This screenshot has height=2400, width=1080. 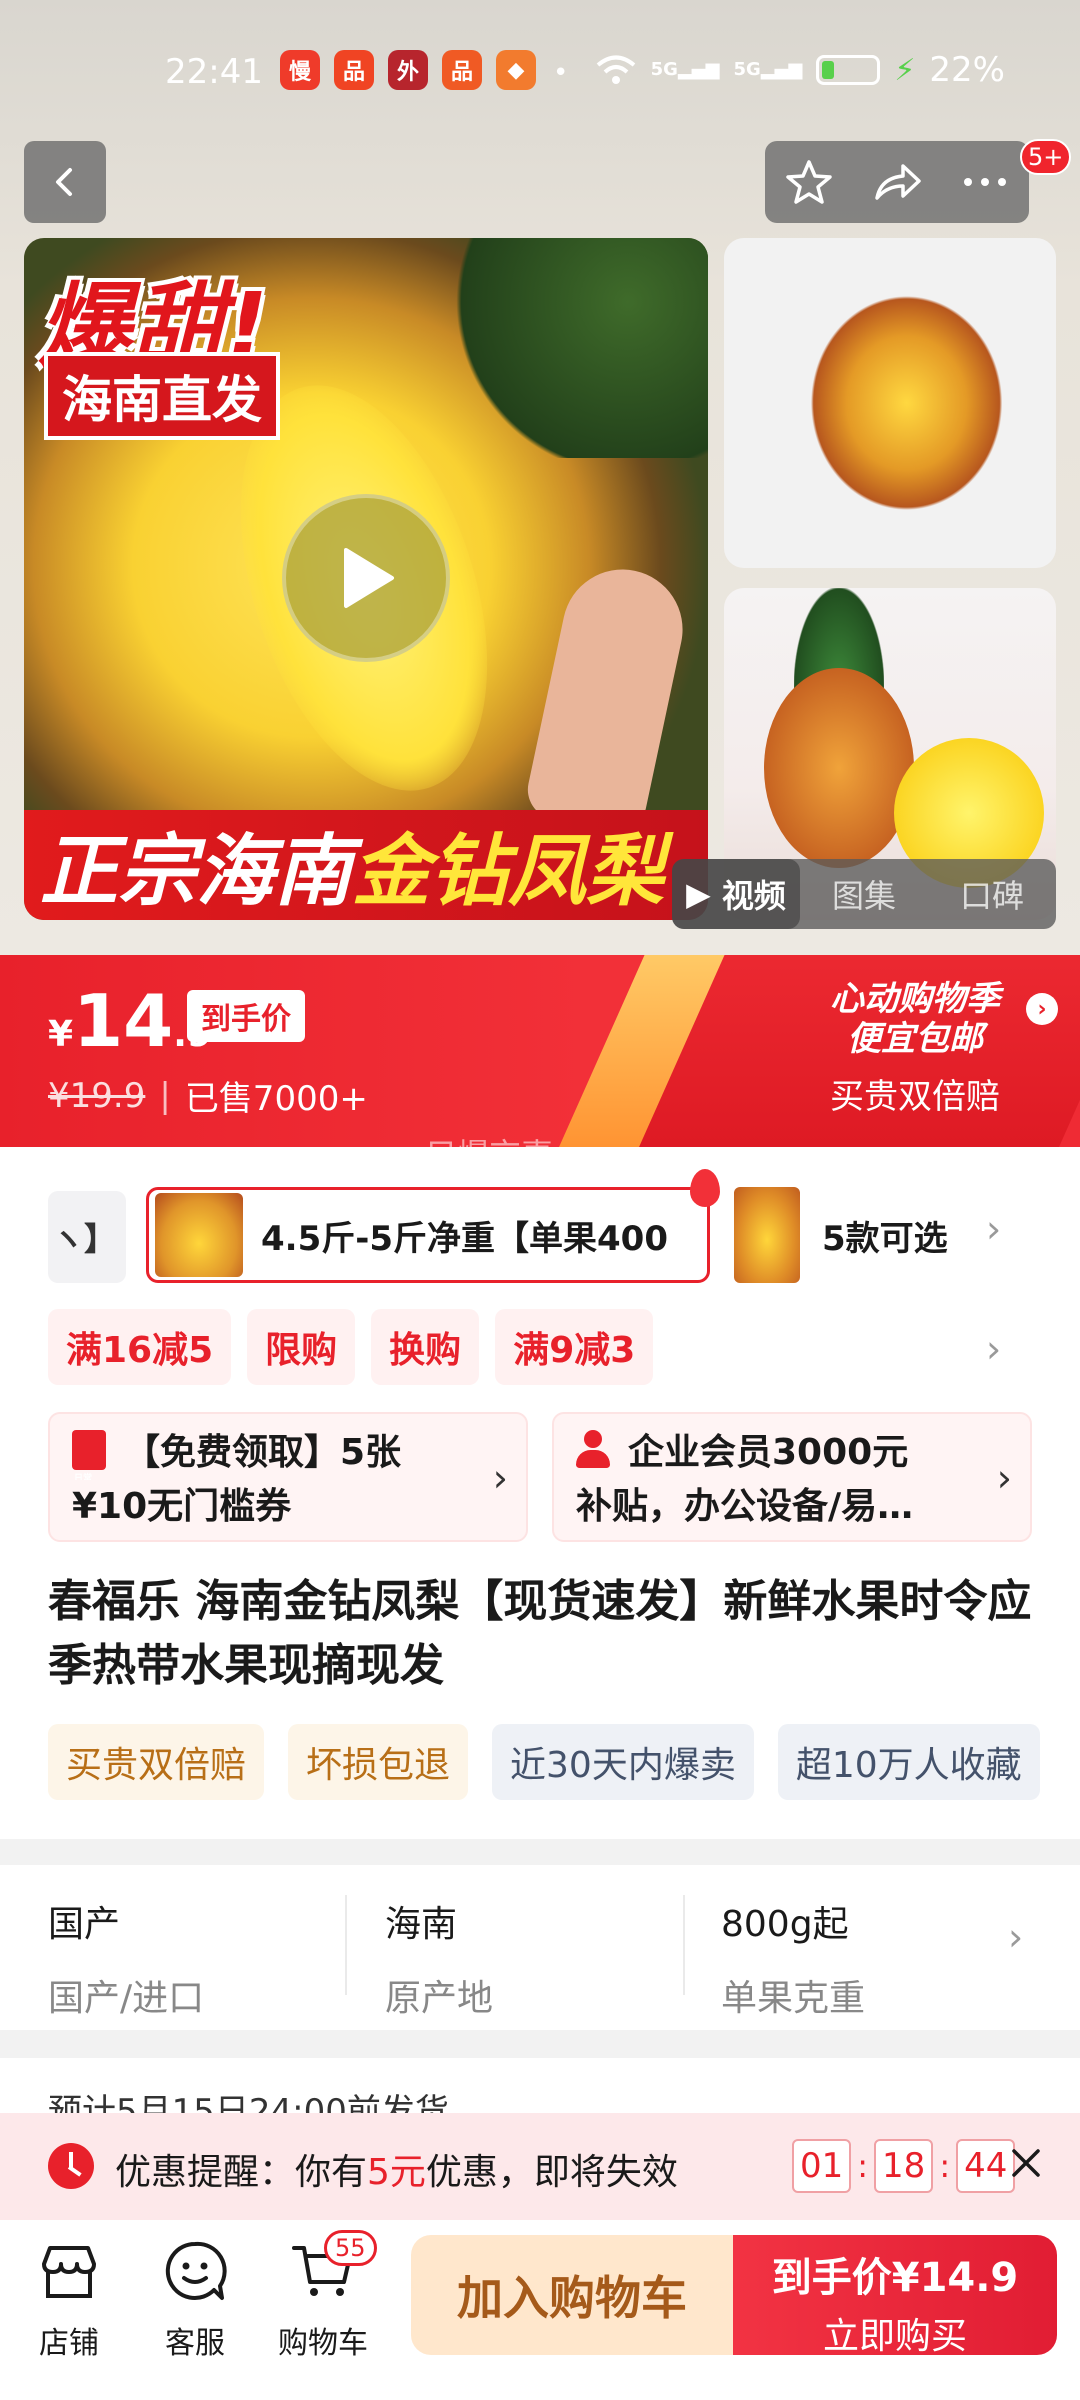 What do you see at coordinates (300, 70) in the screenshot?
I see `notification-app-icon: 慢` at bounding box center [300, 70].